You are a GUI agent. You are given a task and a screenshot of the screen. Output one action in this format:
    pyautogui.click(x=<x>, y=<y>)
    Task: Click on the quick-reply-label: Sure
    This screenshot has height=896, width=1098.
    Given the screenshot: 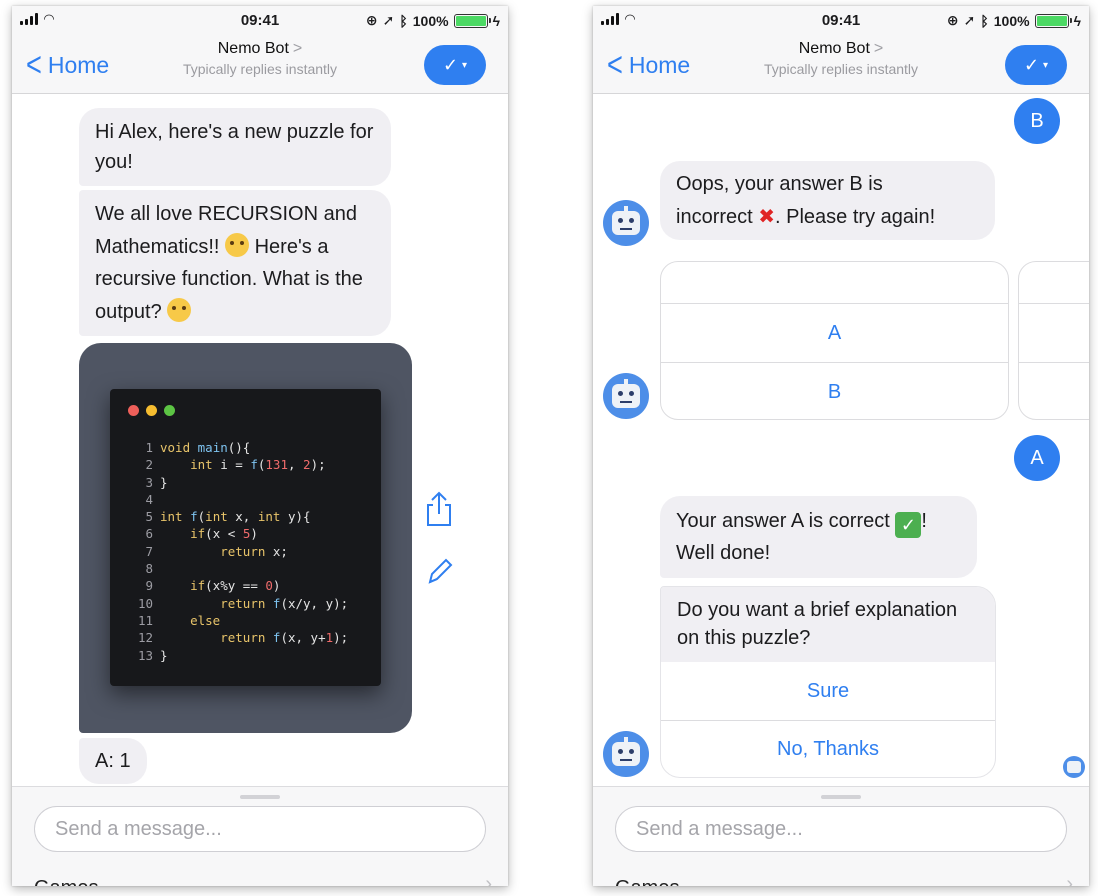 What is the action you would take?
    pyautogui.click(x=828, y=690)
    